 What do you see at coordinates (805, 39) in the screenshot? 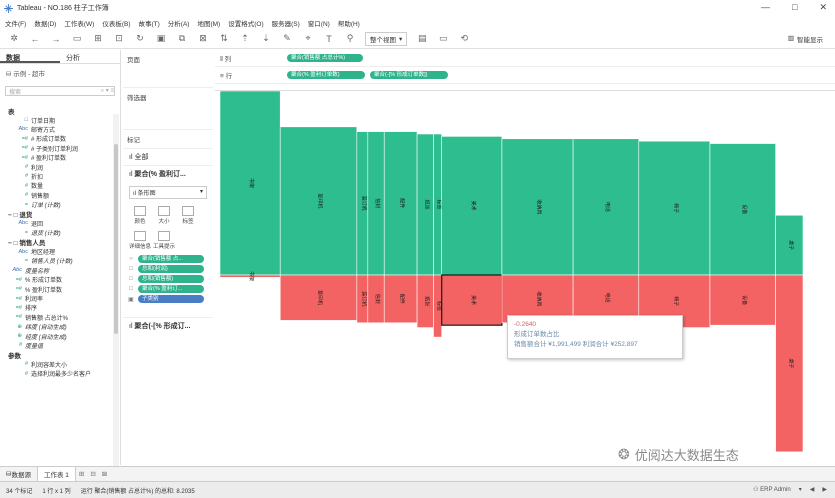
I see `show-me-button: ▥ 智能显示` at bounding box center [805, 39].